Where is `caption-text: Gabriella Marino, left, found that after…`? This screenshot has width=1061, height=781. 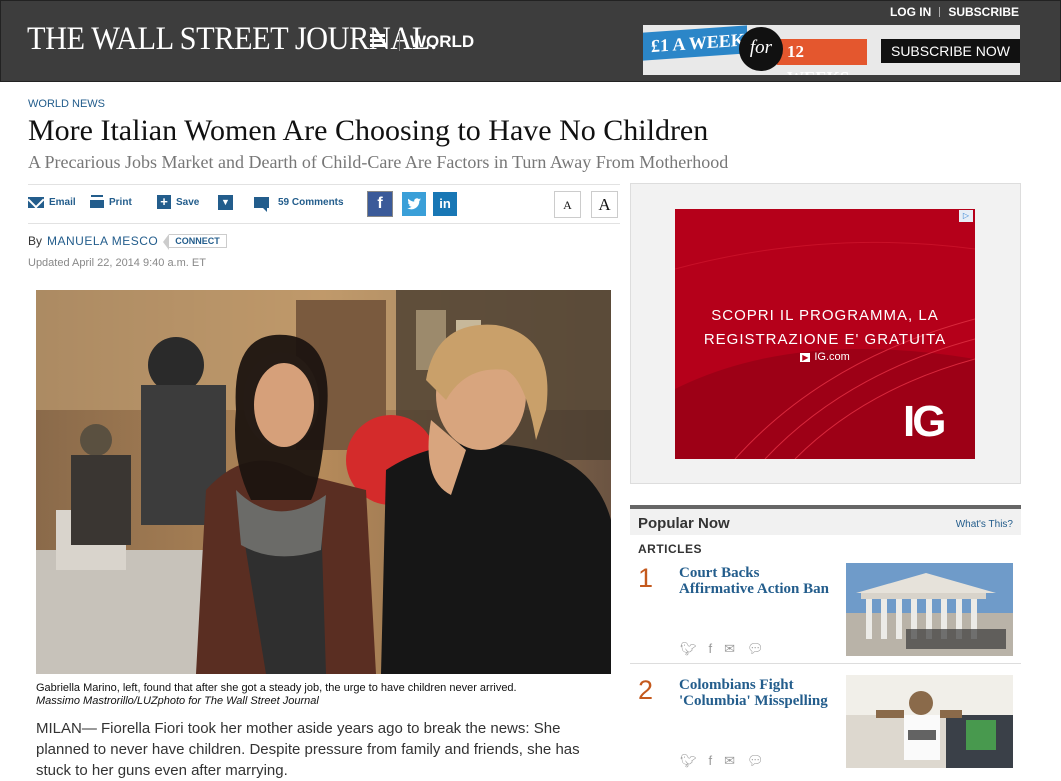
caption-text: Gabriella Marino, left, found that after… is located at coordinates (276, 688).